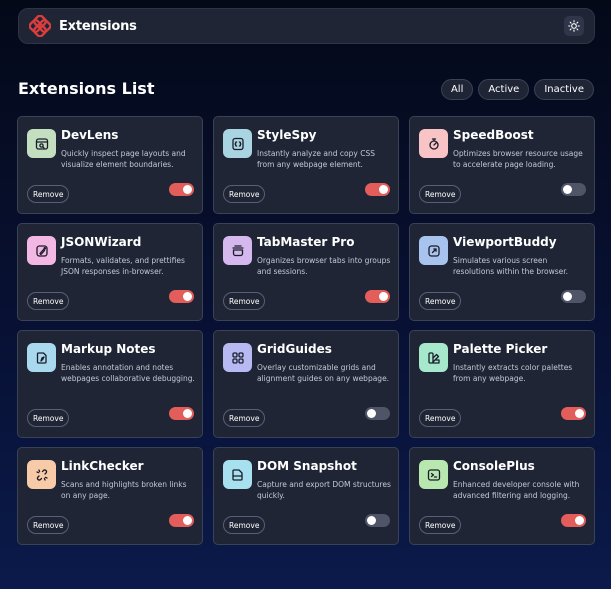 The image size is (611, 589). Describe the element at coordinates (433, 474) in the screenshot. I see `consoleplus-icon` at that location.